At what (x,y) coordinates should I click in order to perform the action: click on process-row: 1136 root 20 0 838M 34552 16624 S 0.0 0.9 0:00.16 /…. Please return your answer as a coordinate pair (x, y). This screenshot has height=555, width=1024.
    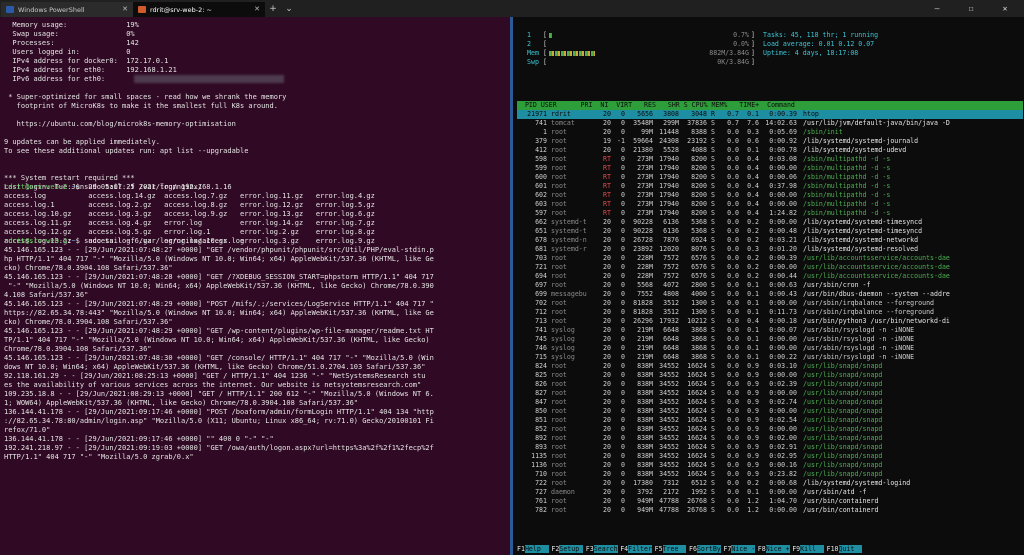
    Looking at the image, I should click on (768, 465).